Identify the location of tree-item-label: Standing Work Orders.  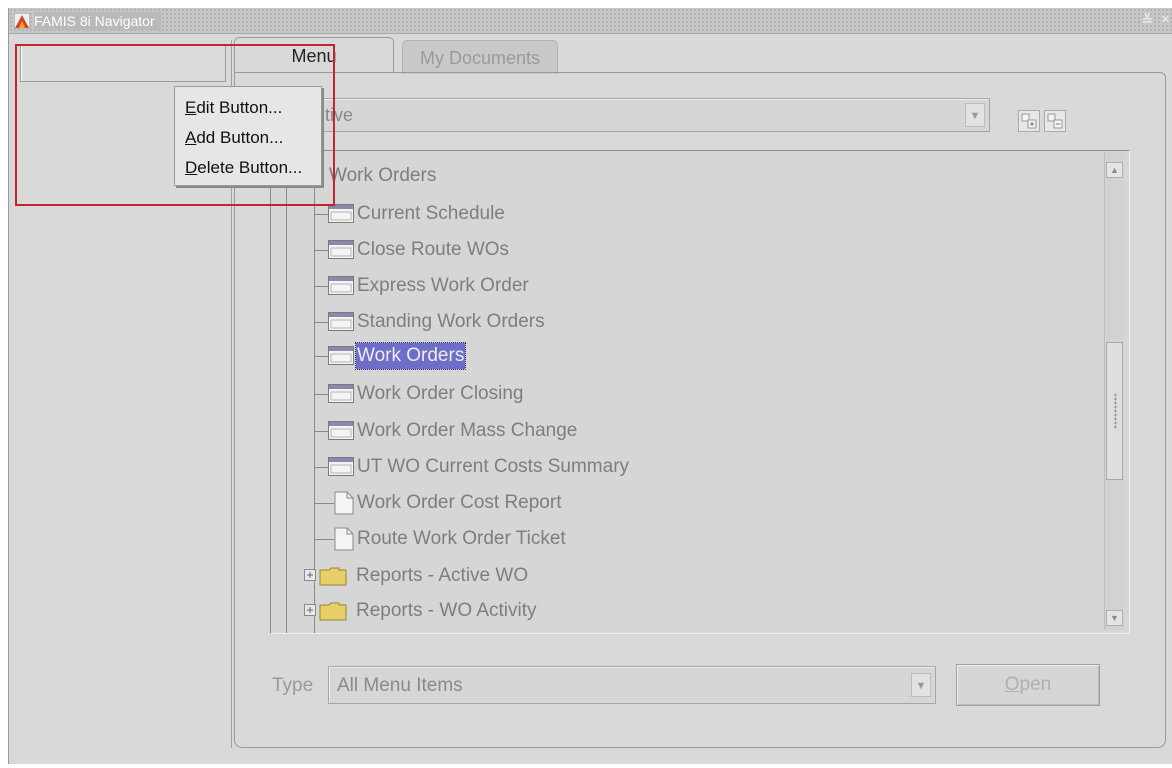
(451, 321).